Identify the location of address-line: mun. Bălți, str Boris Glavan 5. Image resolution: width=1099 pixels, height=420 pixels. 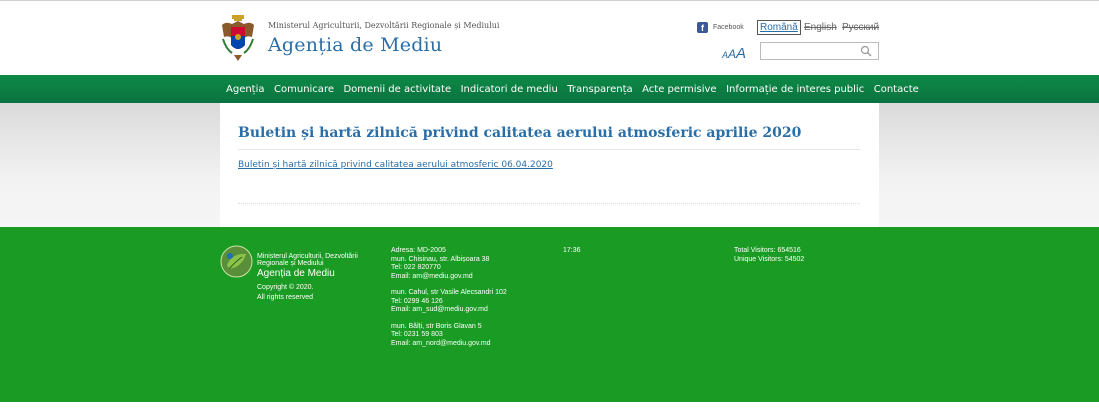
(436, 326).